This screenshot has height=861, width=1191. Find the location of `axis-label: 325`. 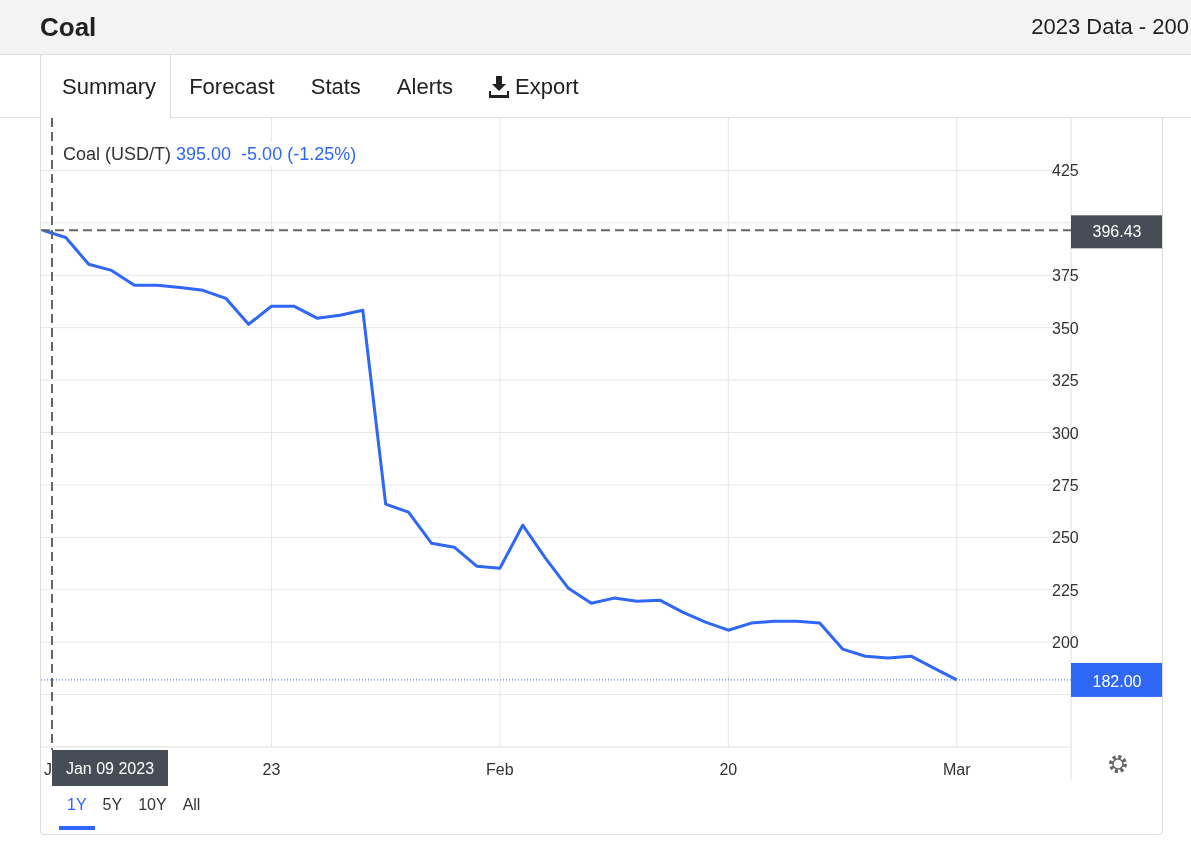

axis-label: 325 is located at coordinates (1065, 381).